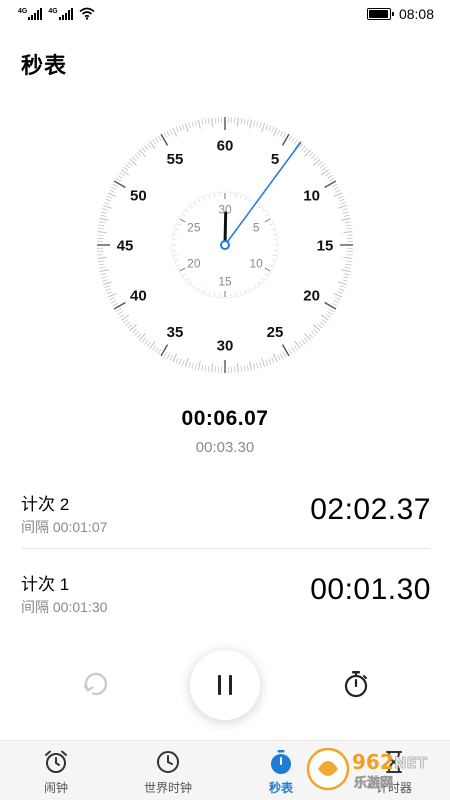  Describe the element at coordinates (175, 159) in the screenshot. I see `outer-label: 55` at that location.